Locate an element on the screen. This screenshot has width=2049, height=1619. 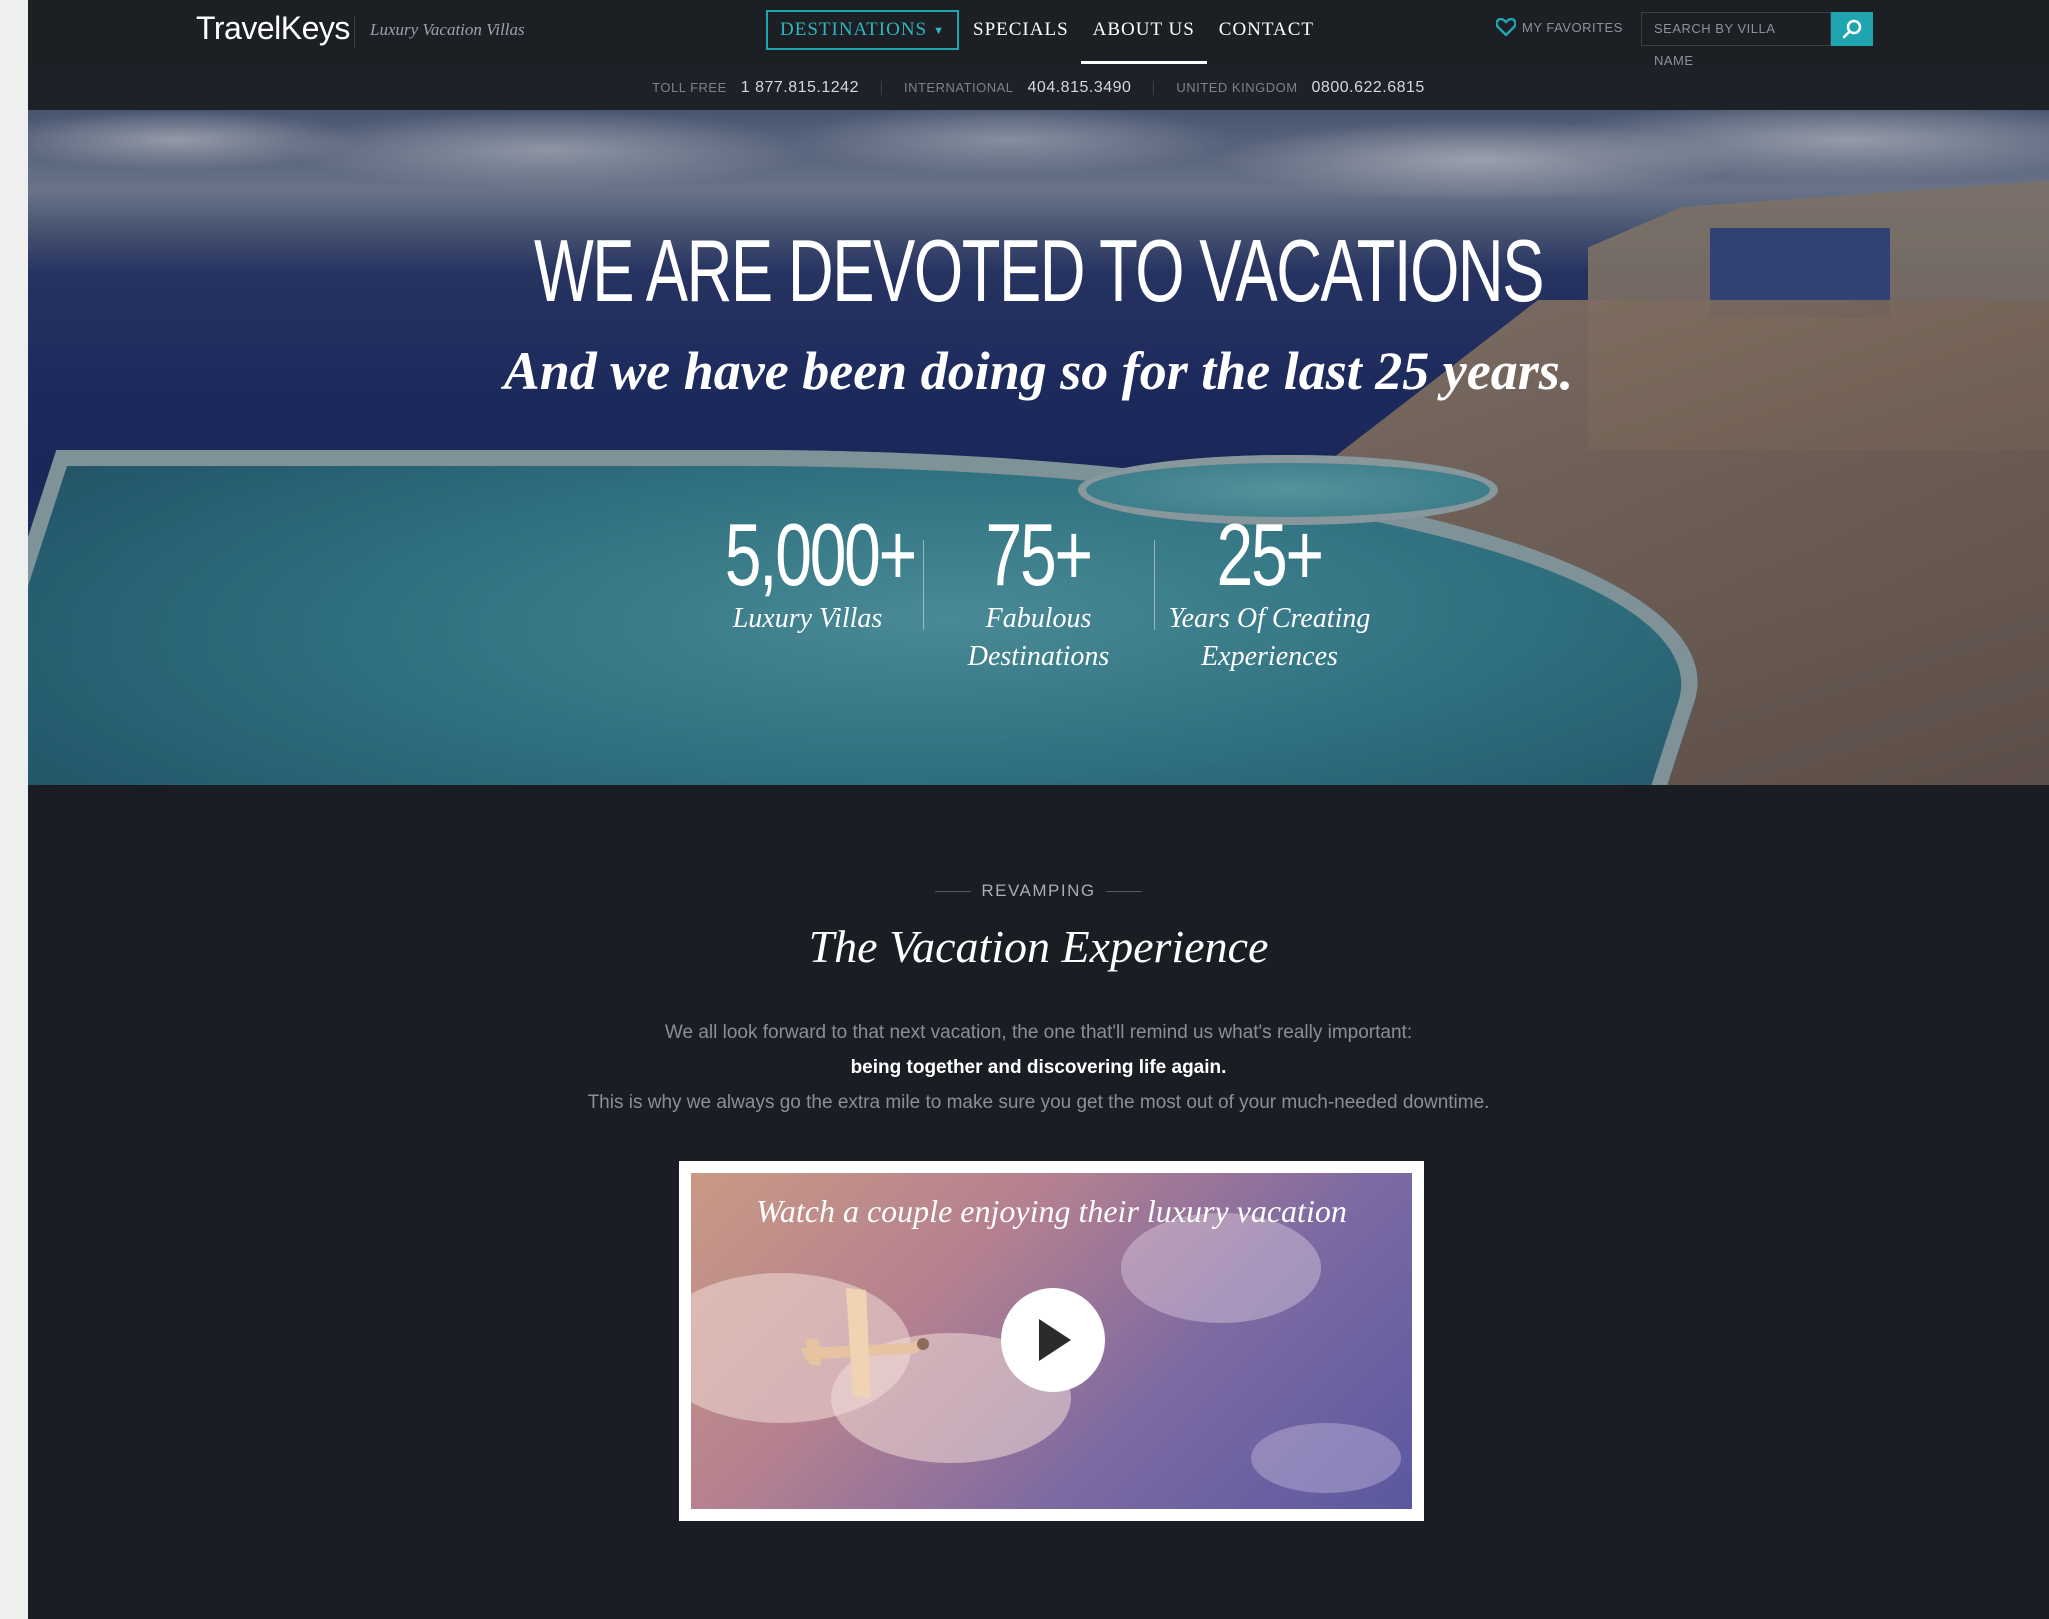
phone-label: UNITED KINGDOM is located at coordinates (1237, 87).